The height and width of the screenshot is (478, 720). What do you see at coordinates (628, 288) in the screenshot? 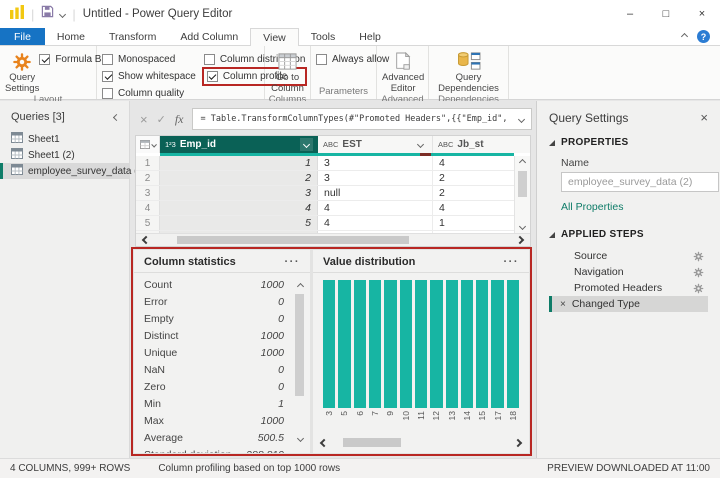
I see `step-promoted-headers: Promoted Headers` at bounding box center [628, 288].